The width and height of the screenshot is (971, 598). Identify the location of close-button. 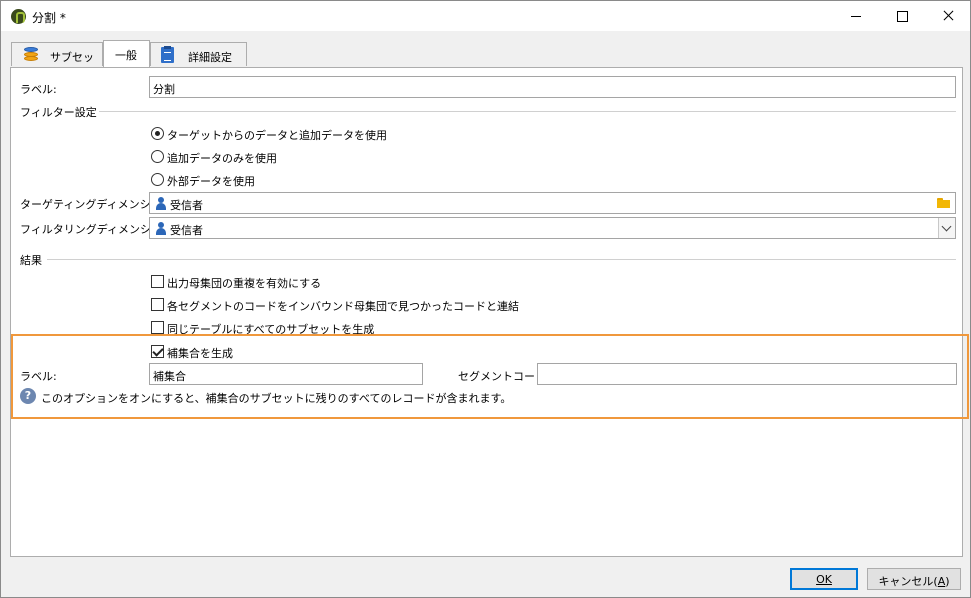
(948, 16).